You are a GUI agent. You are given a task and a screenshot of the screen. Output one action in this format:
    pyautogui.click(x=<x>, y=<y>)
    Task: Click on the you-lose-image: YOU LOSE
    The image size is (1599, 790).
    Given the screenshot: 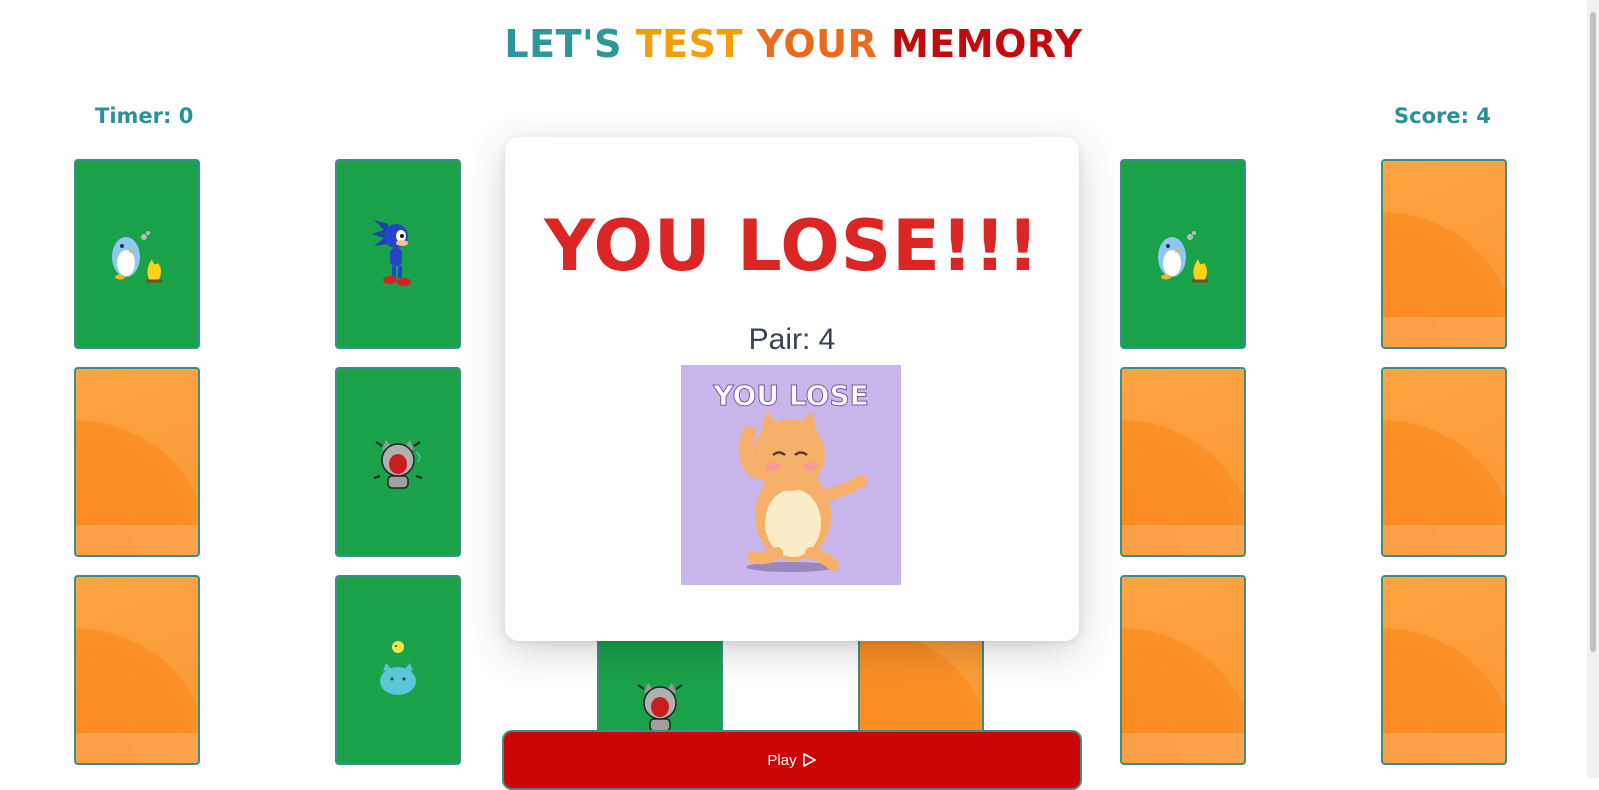 What is the action you would take?
    pyautogui.click(x=791, y=475)
    